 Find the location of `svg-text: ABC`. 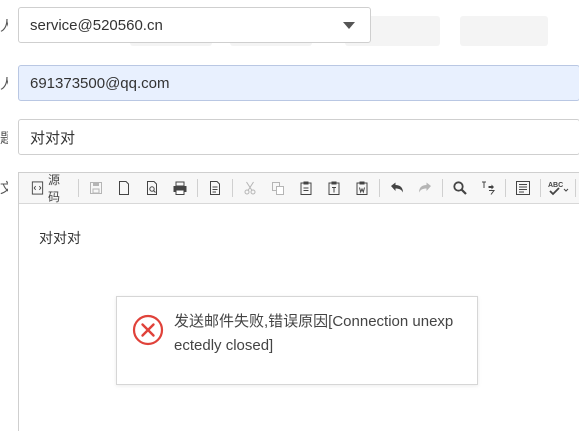

svg-text: ABC is located at coordinates (555, 185).